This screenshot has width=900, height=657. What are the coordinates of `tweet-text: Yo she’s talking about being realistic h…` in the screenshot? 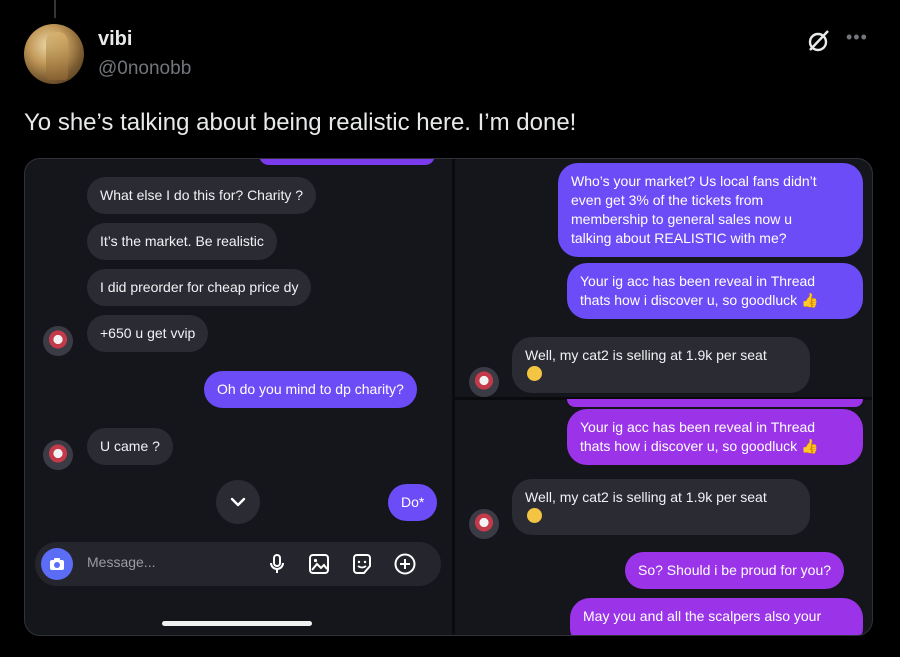 It's located at (300, 122).